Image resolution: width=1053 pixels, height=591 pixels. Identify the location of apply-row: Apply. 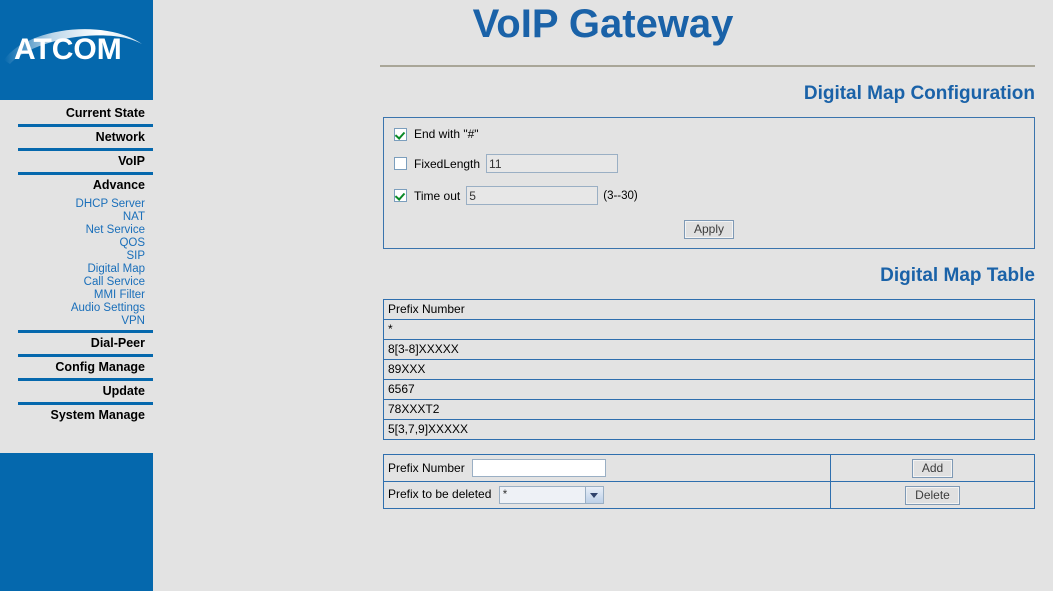
(709, 228).